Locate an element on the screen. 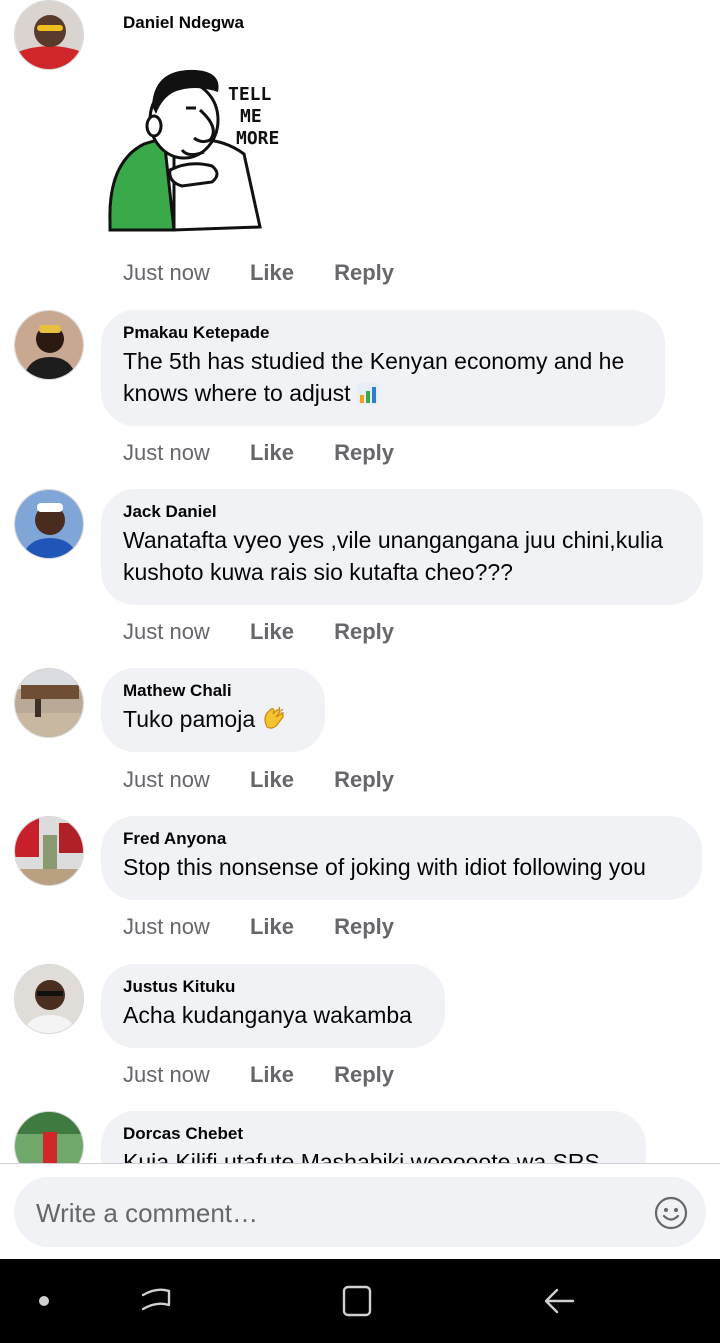 The height and width of the screenshot is (1343, 720). comment-input is located at coordinates (336, 1213).